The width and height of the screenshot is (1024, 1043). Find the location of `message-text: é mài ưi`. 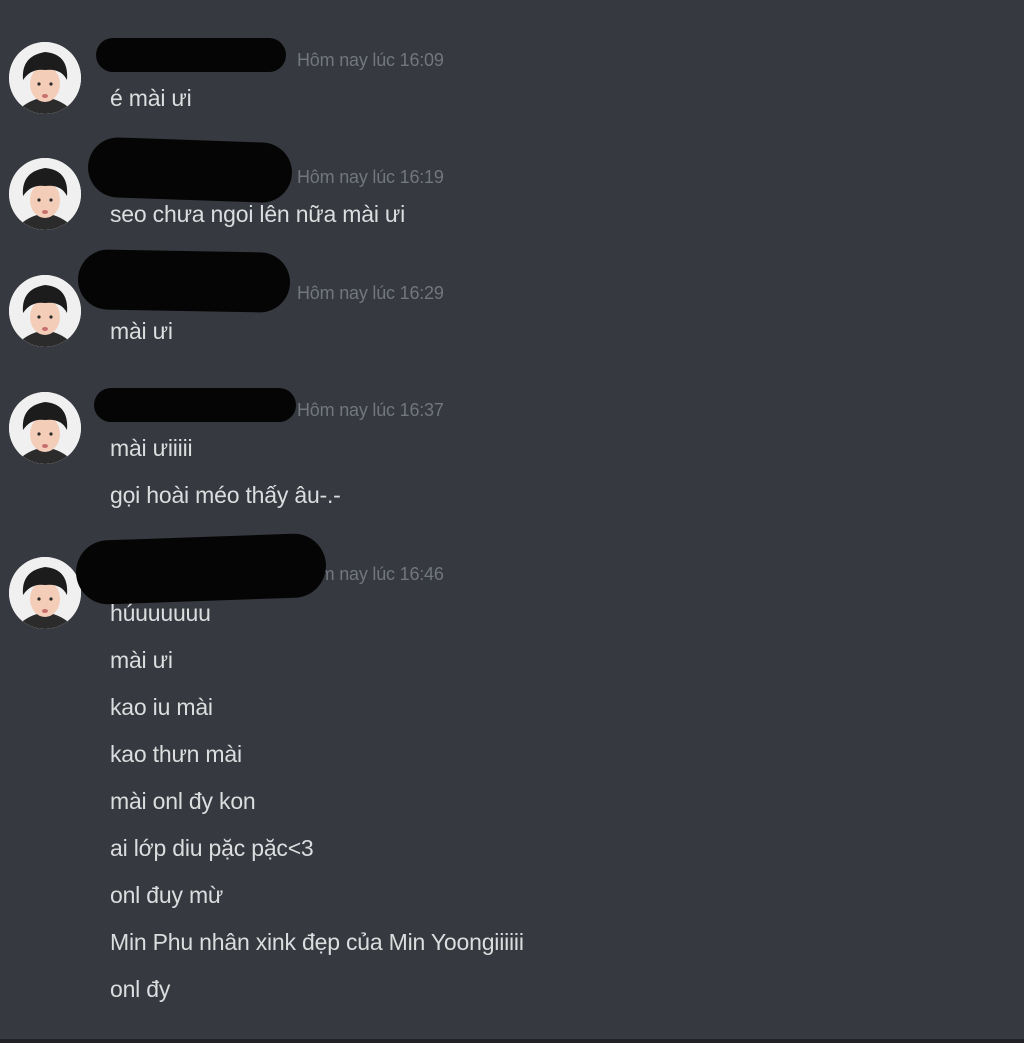

message-text: é mài ưi is located at coordinates (151, 98).